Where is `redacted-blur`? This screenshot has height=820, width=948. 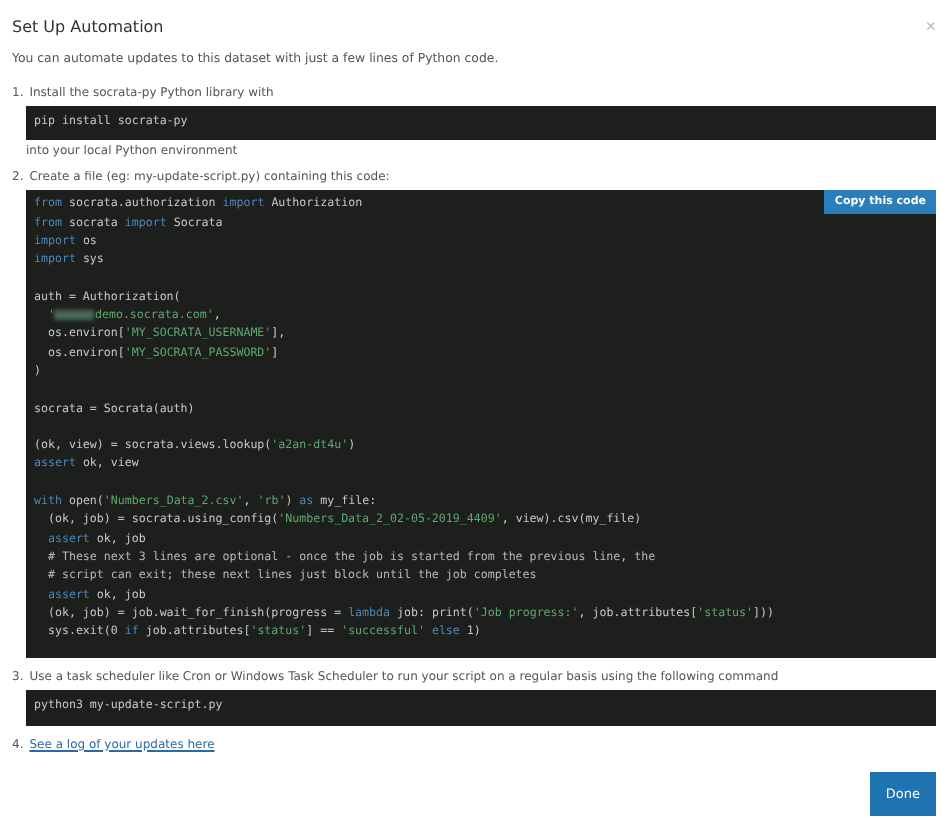 redacted-blur is located at coordinates (74, 314).